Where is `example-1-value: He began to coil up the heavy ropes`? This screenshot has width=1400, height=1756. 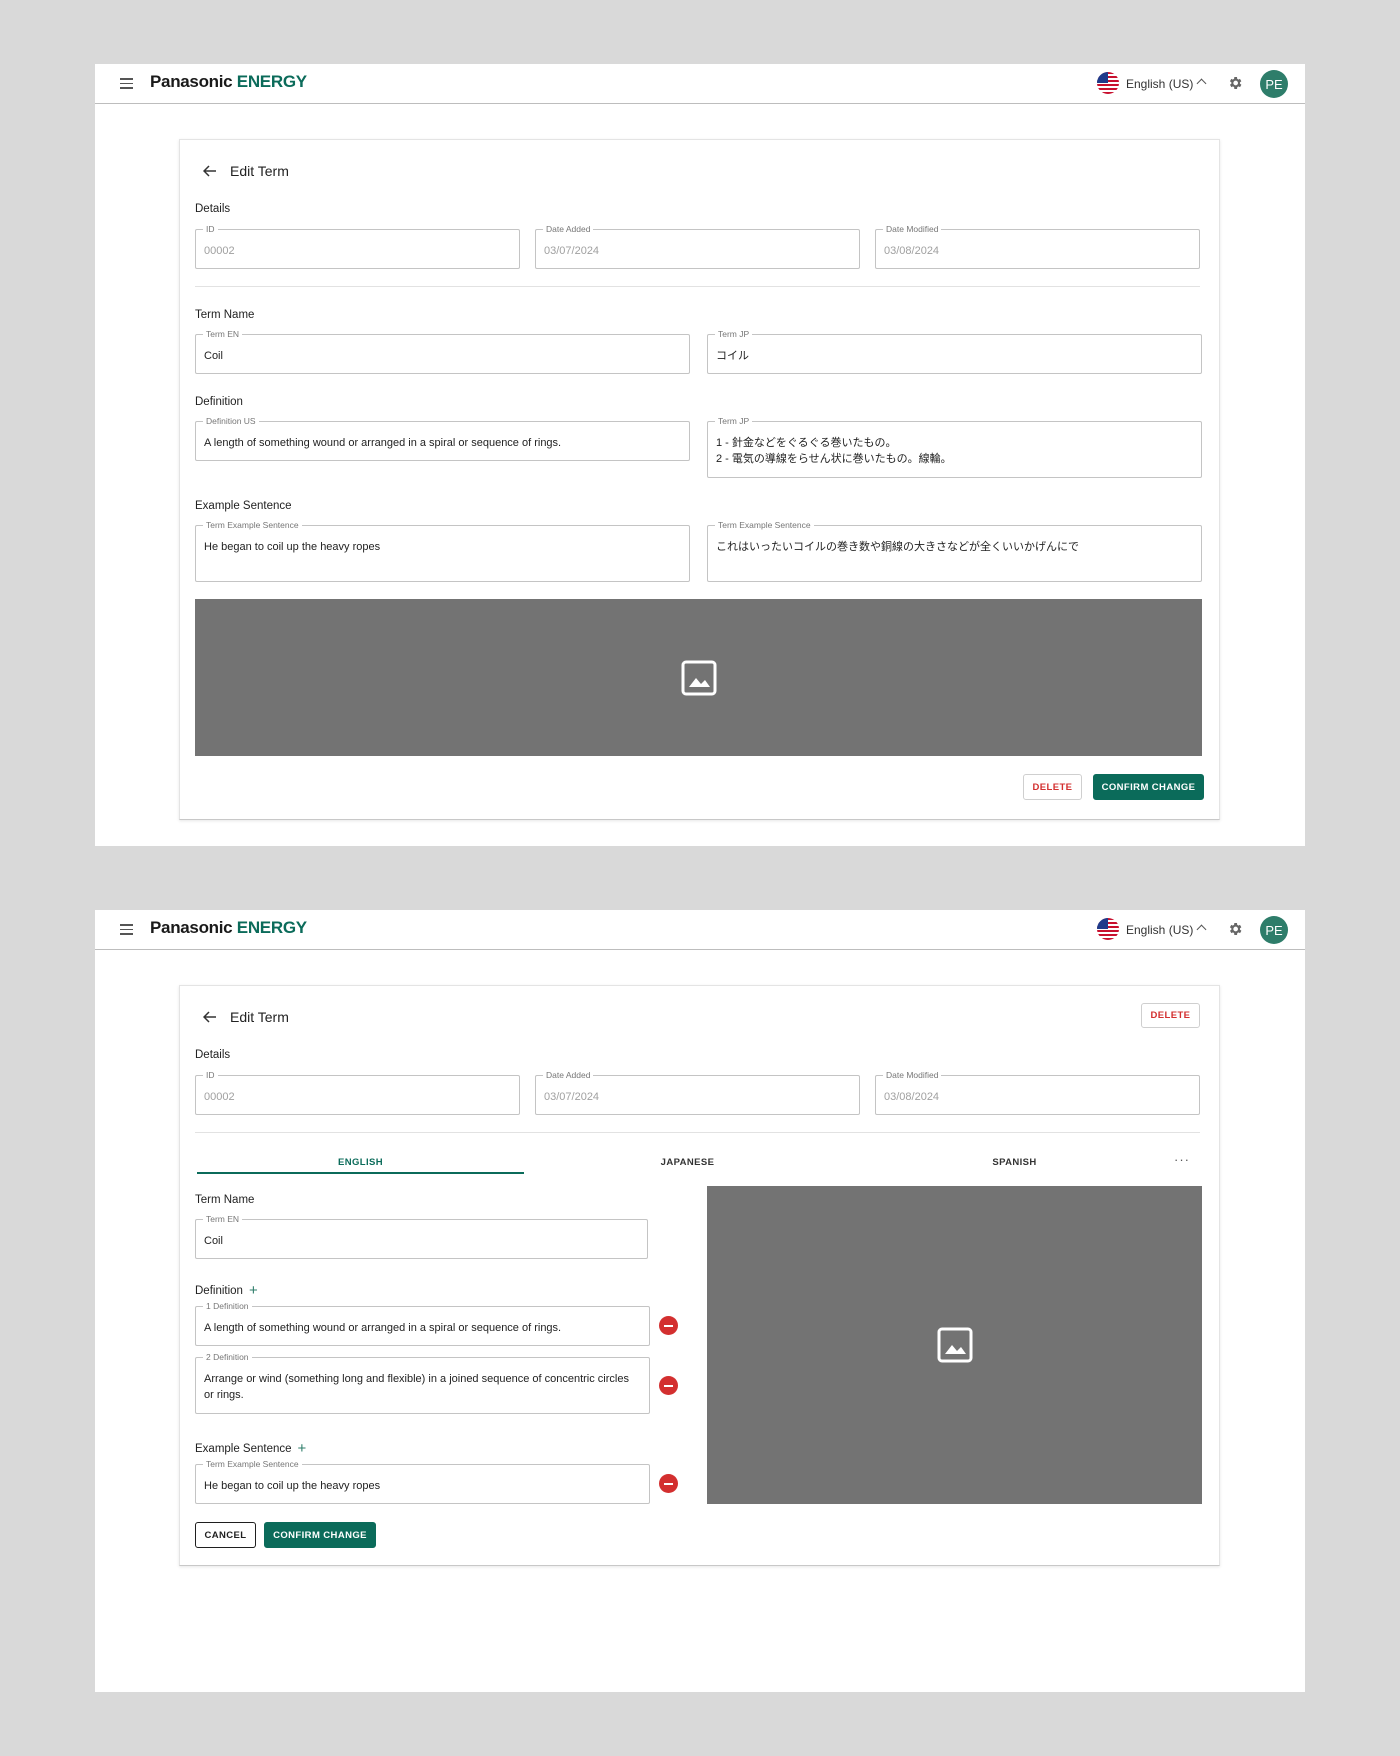 example-1-value: He began to coil up the heavy ropes is located at coordinates (292, 1486).